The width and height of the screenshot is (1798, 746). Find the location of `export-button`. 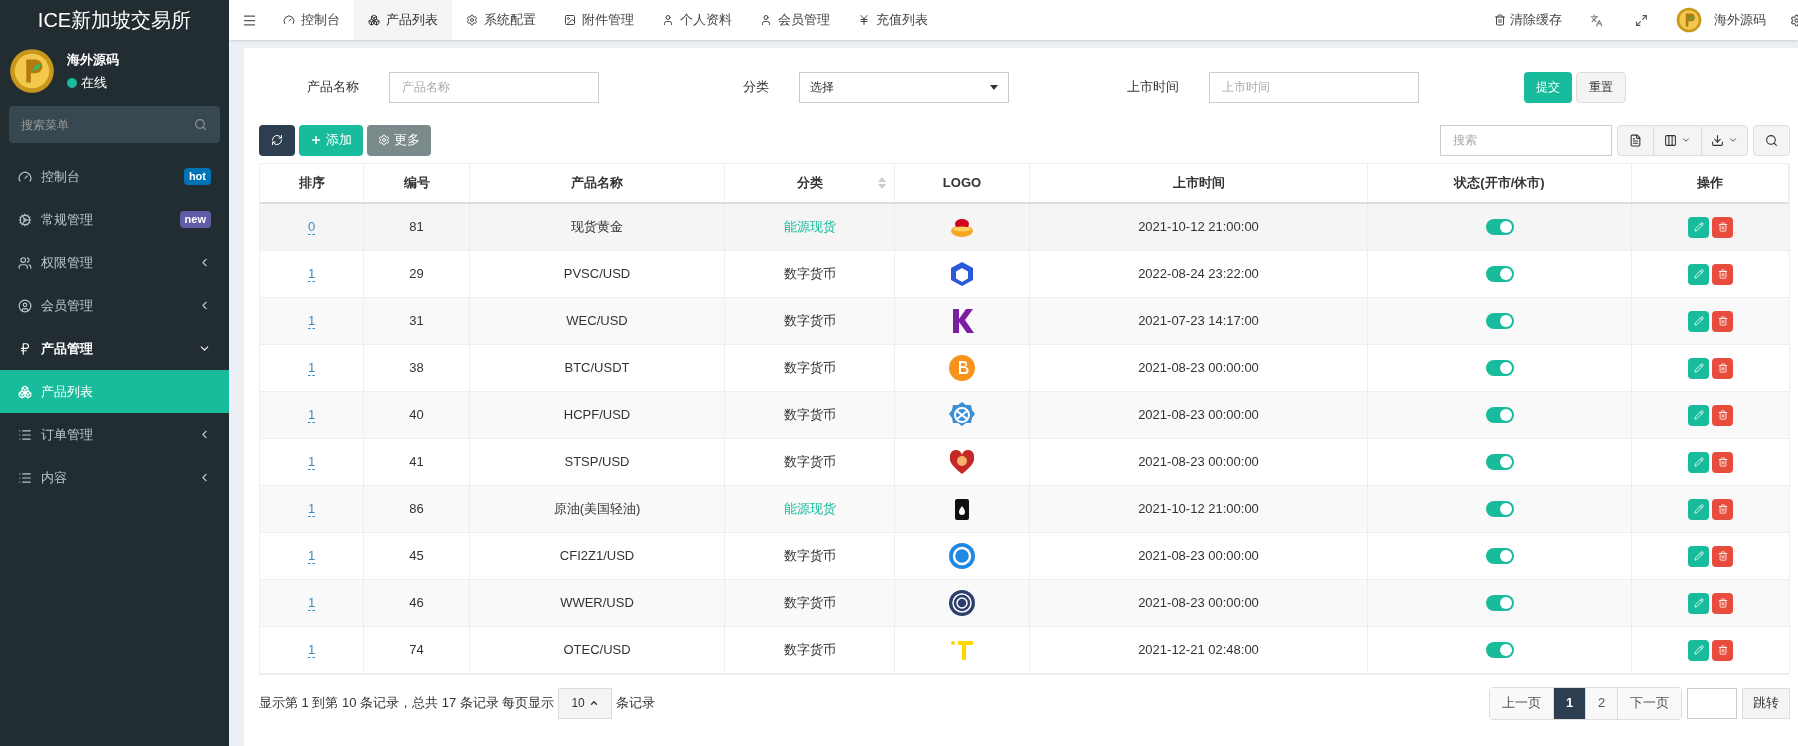

export-button is located at coordinates (1724, 140).